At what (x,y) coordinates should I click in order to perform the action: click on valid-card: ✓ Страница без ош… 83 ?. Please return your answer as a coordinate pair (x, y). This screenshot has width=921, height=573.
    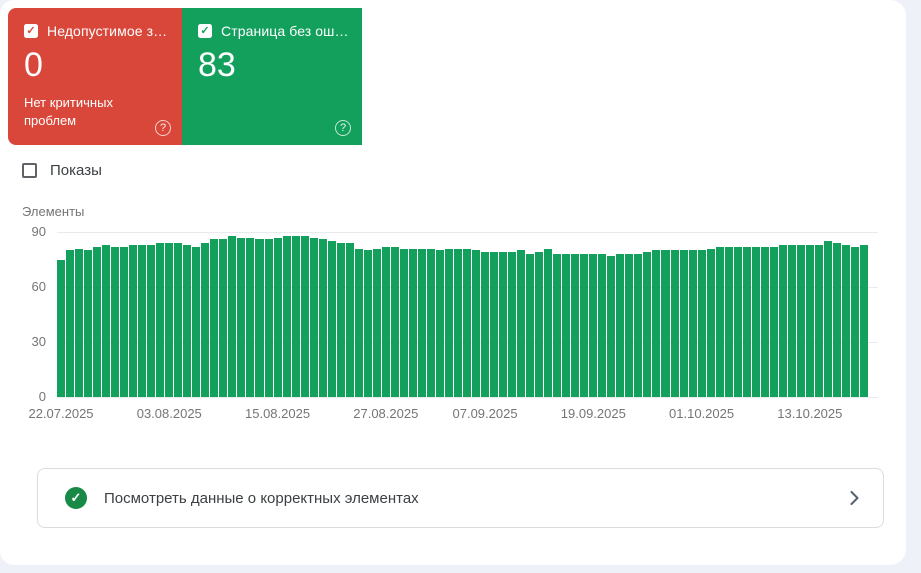
    Looking at the image, I should click on (272, 76).